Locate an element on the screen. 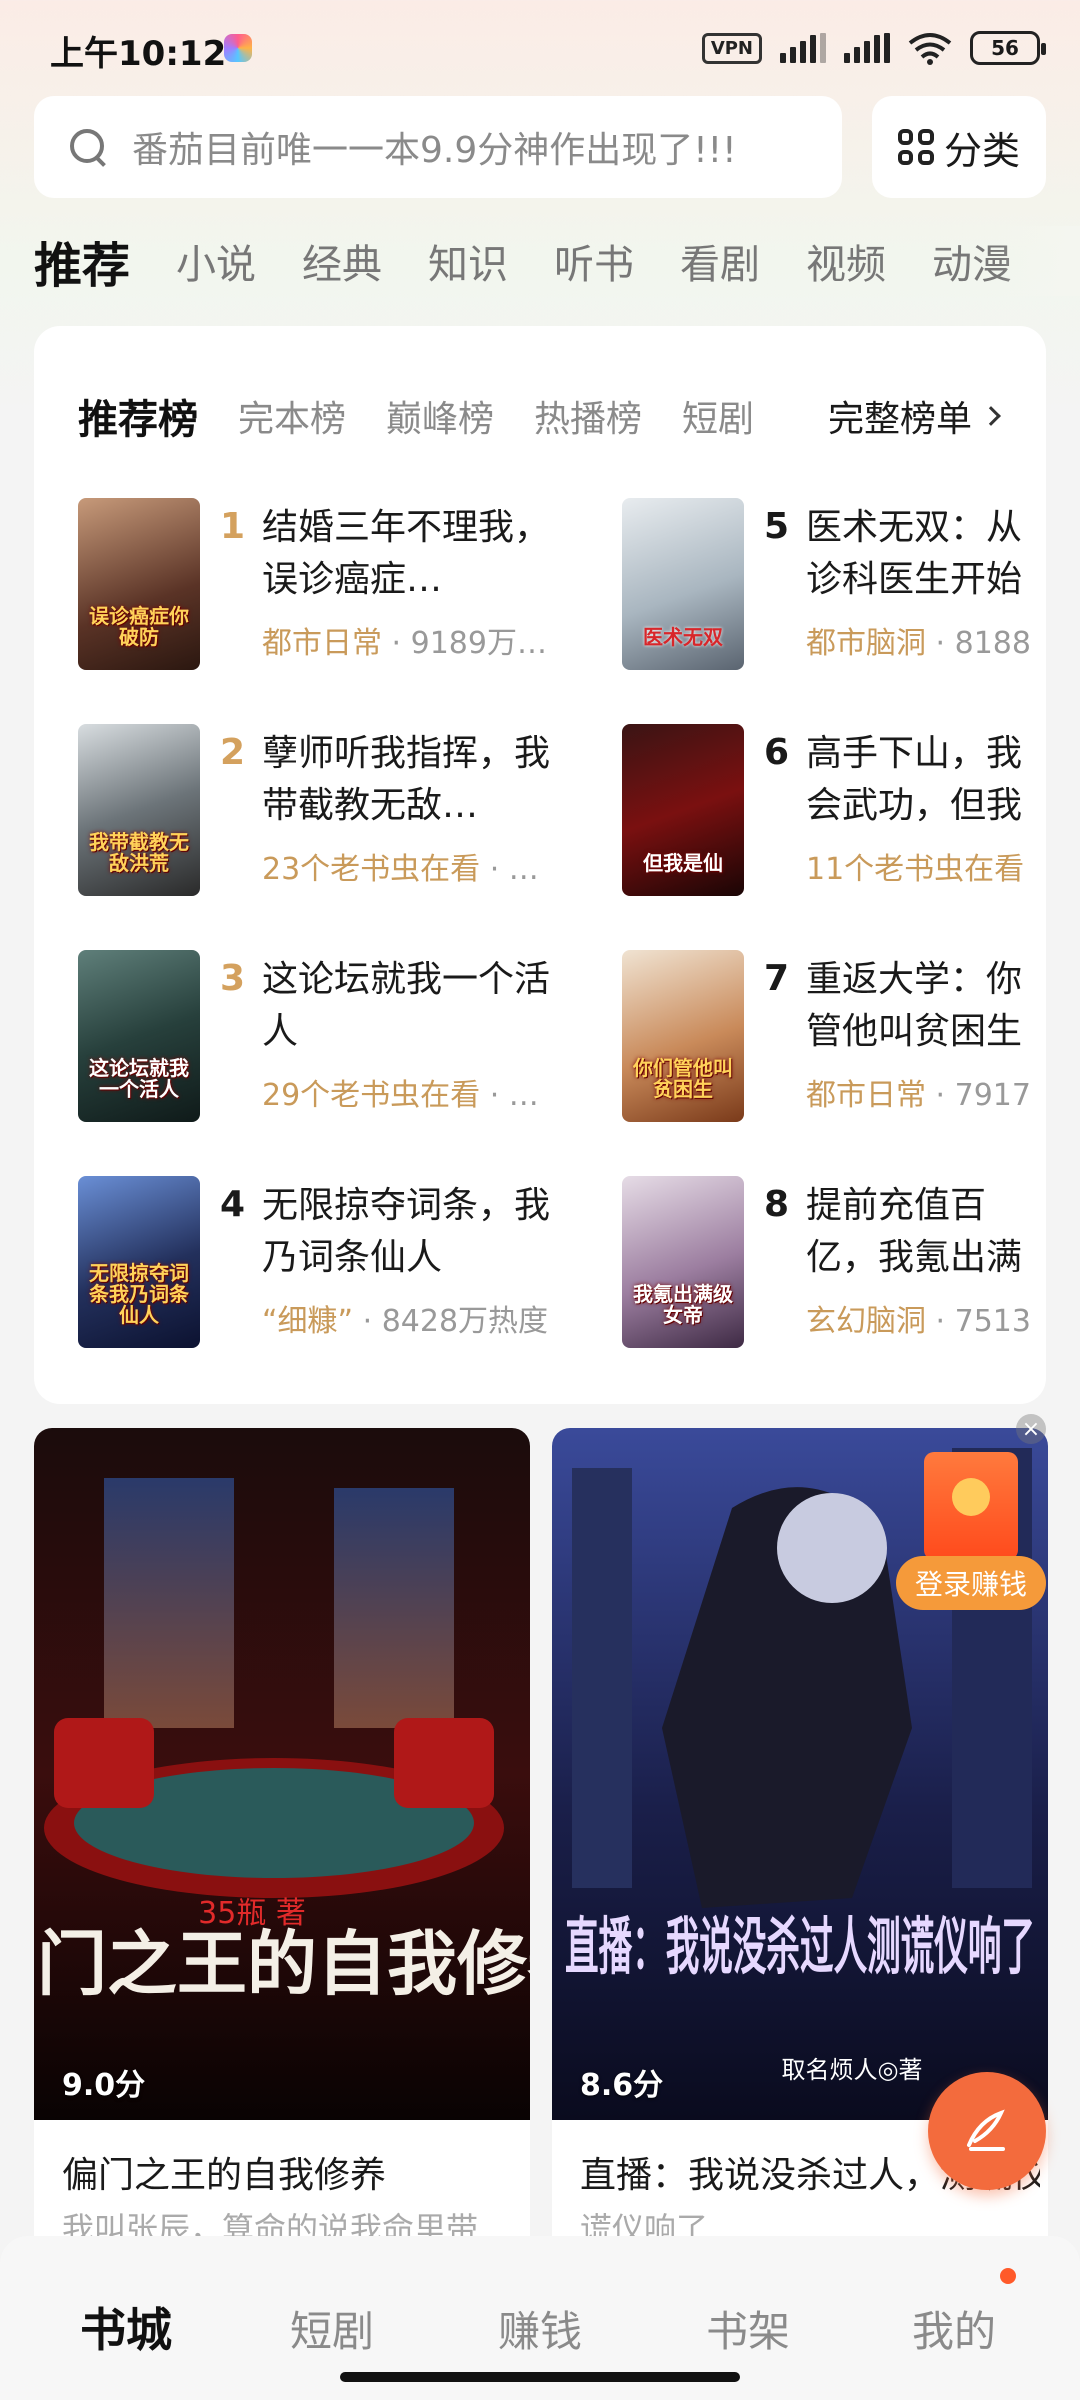 The width and height of the screenshot is (1080, 2400). wifi-icon is located at coordinates (930, 49).